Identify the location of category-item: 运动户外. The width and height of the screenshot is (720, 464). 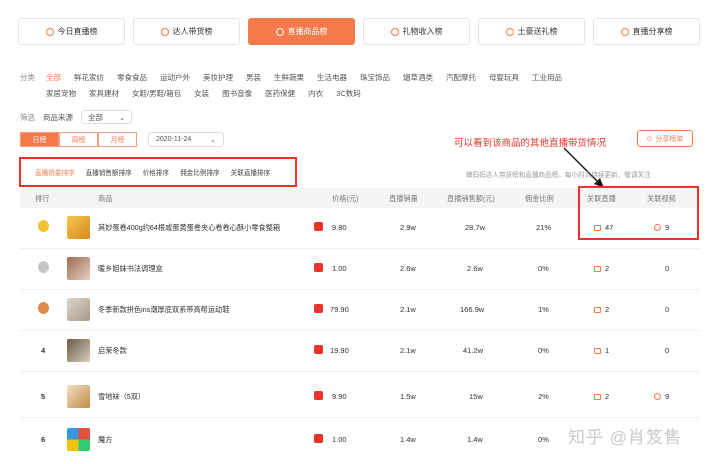
(175, 77).